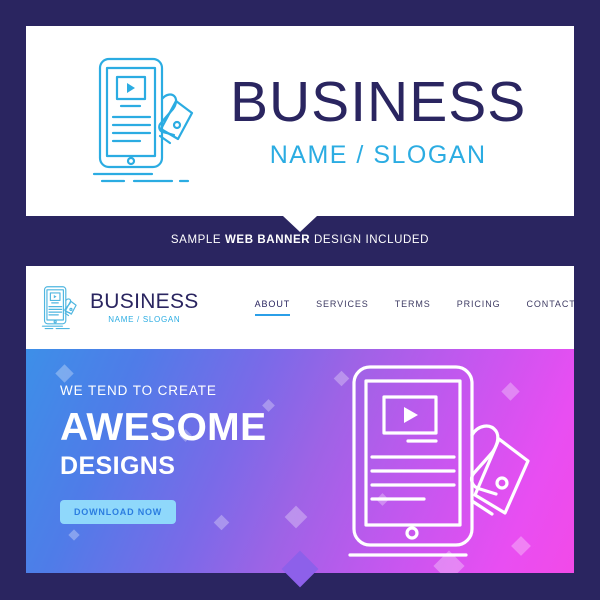  Describe the element at coordinates (300, 224) in the screenshot. I see `logo-card-notch` at that location.